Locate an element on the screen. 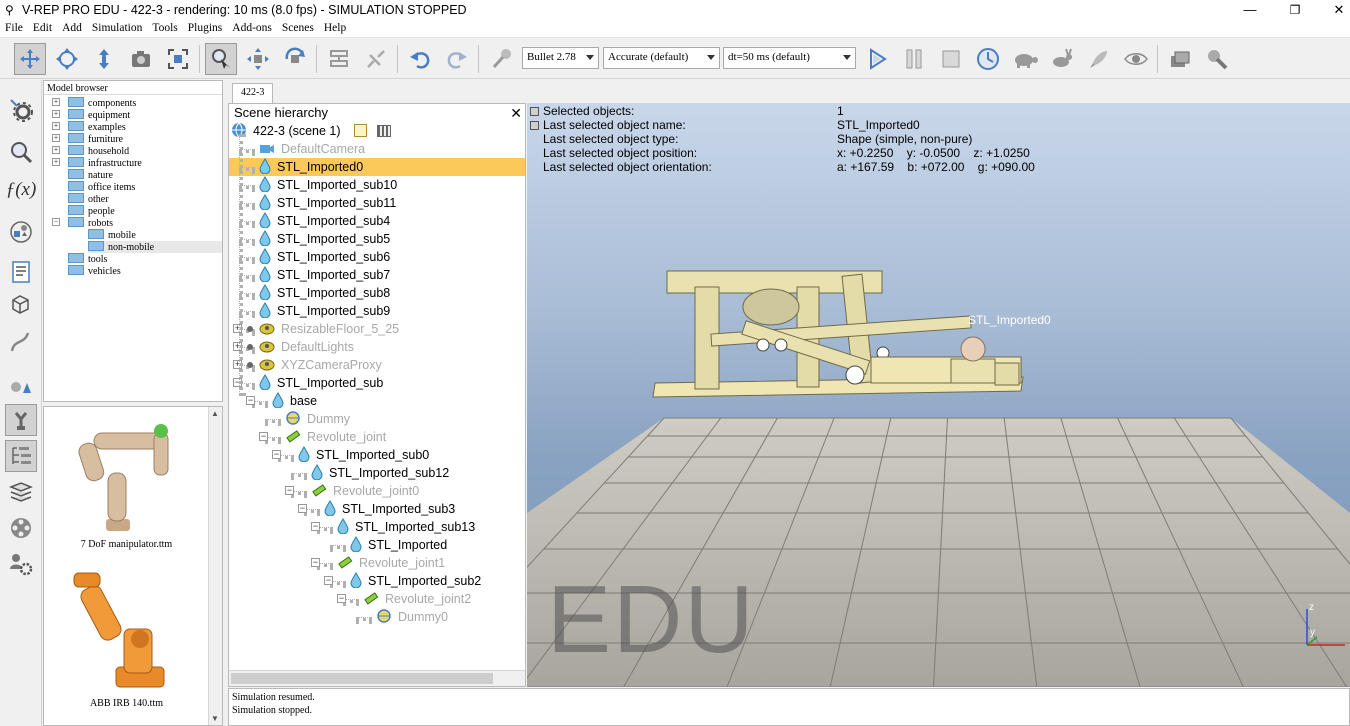  simulation-settings-button is located at coordinates (21, 110).